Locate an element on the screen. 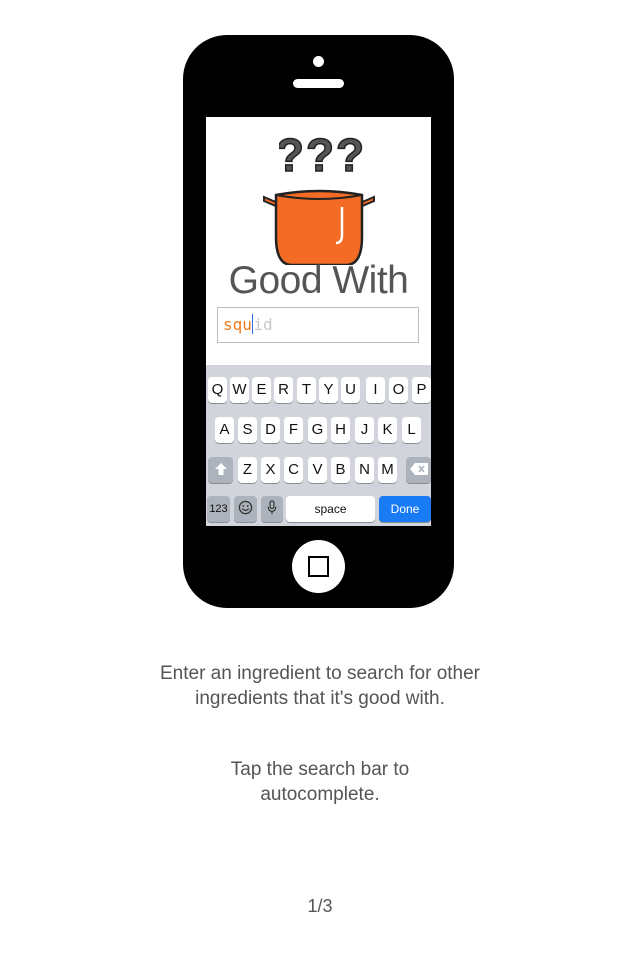  key-f: F is located at coordinates (293, 430).